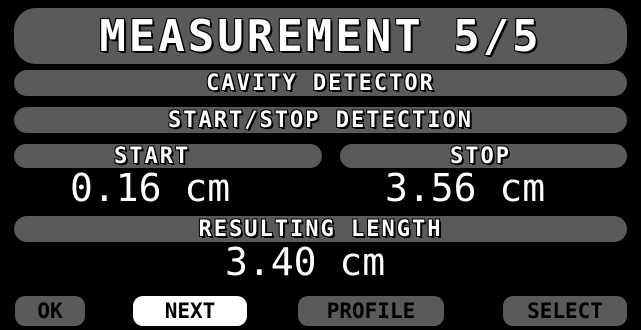 This screenshot has width=641, height=330. I want to click on detector-type-label: CAVITY DETECTOR, so click(320, 83).